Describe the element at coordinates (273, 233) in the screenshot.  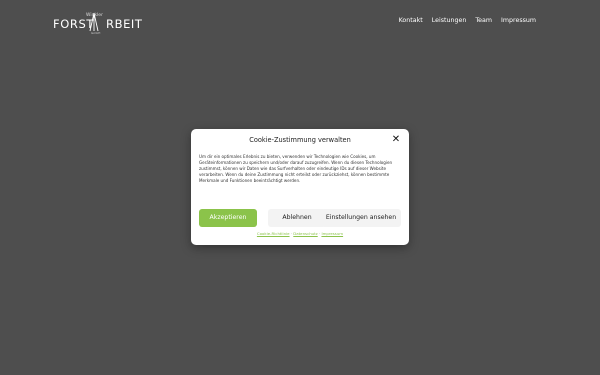
I see `cookie-policy-link: Cookie-Richtlinie` at that location.